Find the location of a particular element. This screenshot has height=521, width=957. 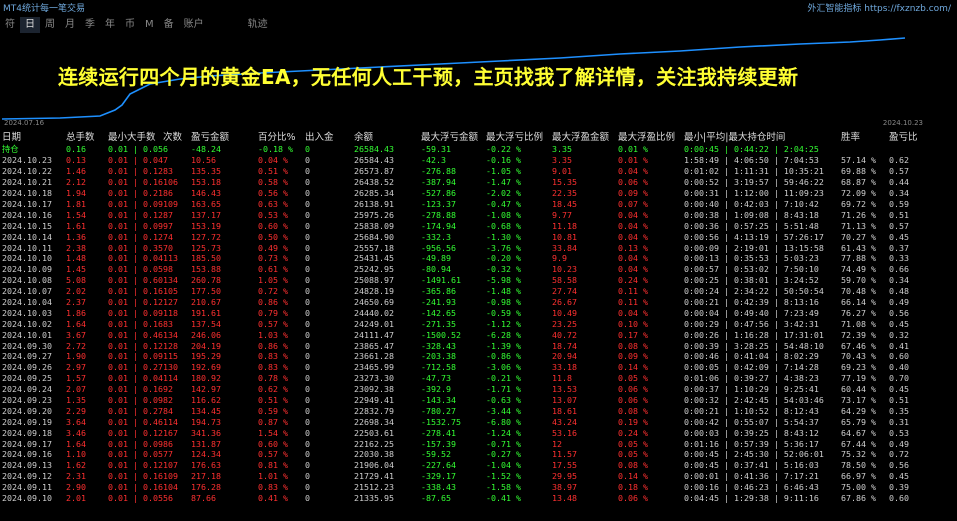

table-cell: -328.43 is located at coordinates (438, 345).